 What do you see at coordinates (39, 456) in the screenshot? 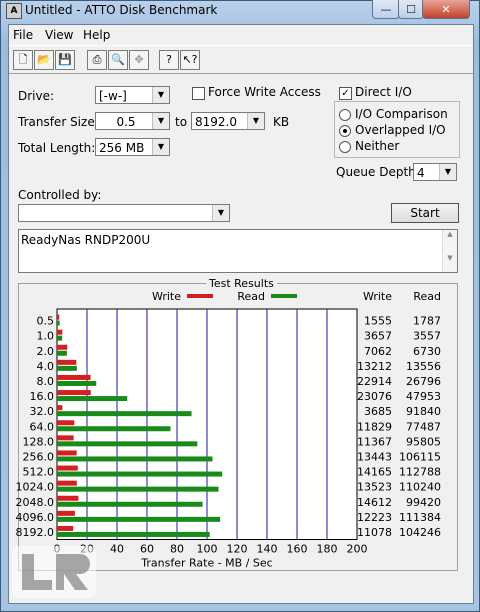
I see `category-label: 256.0` at bounding box center [39, 456].